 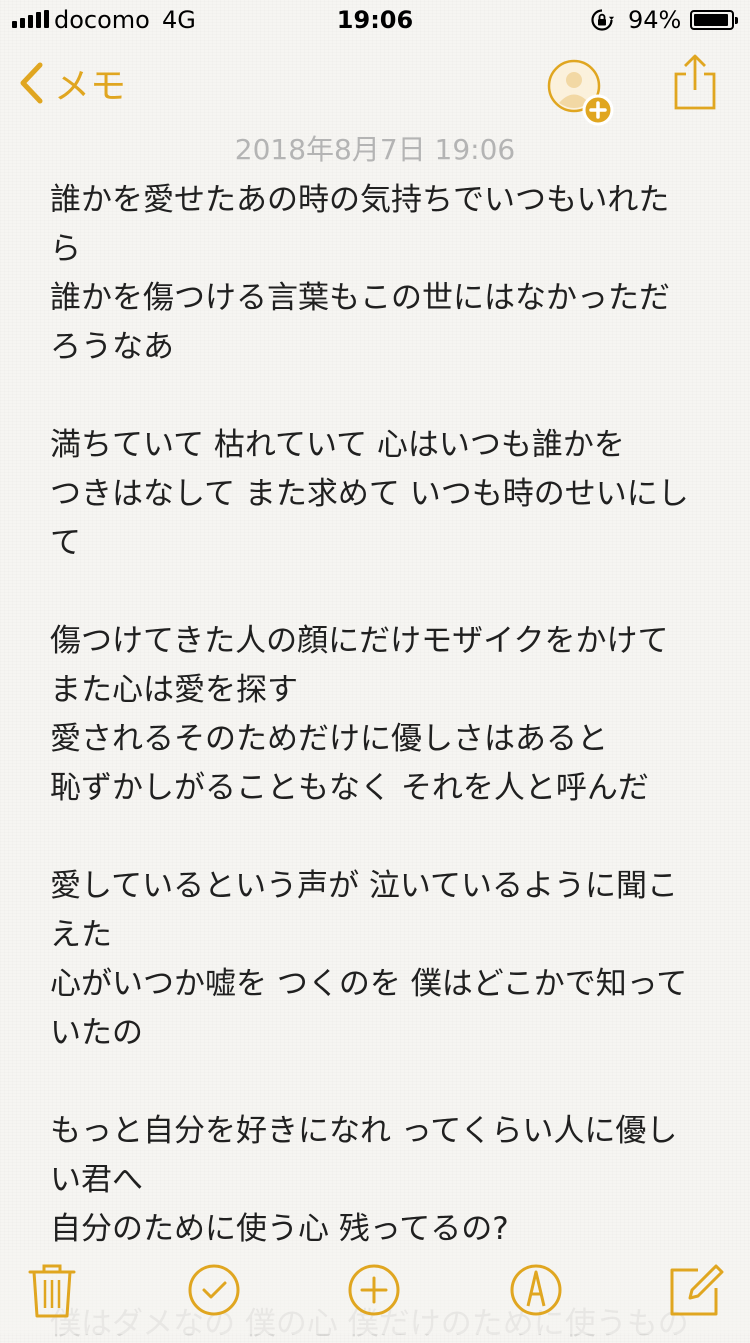 What do you see at coordinates (711, 20) in the screenshot?
I see `battery-fill` at bounding box center [711, 20].